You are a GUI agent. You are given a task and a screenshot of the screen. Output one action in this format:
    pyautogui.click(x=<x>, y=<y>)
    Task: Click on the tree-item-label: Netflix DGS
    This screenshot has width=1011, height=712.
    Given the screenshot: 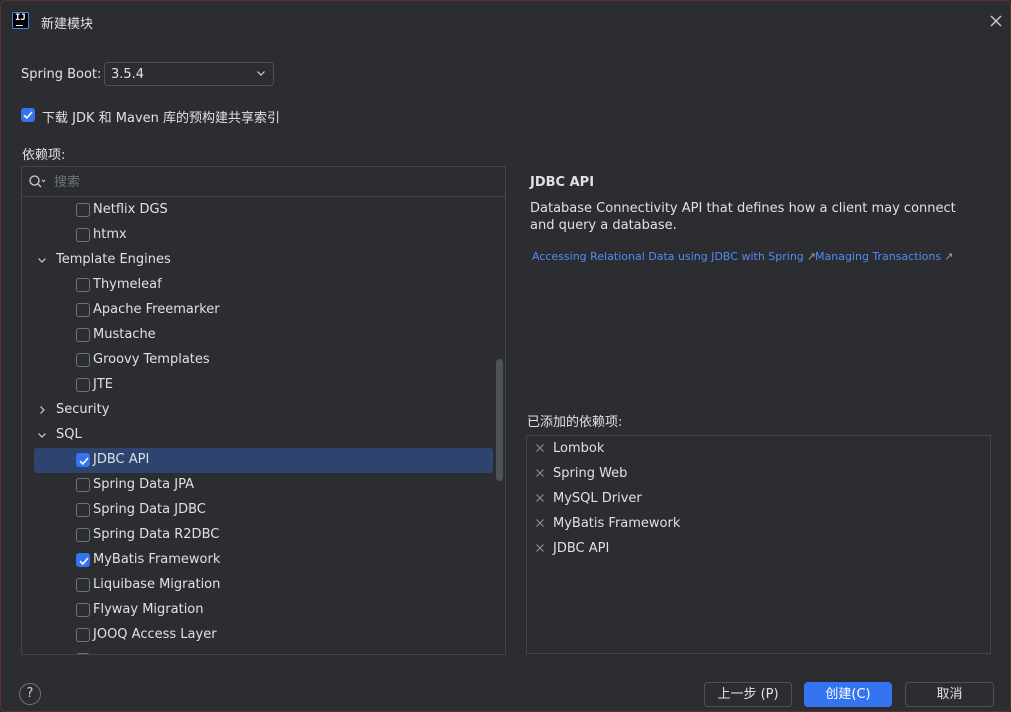 What is the action you would take?
    pyautogui.click(x=130, y=209)
    